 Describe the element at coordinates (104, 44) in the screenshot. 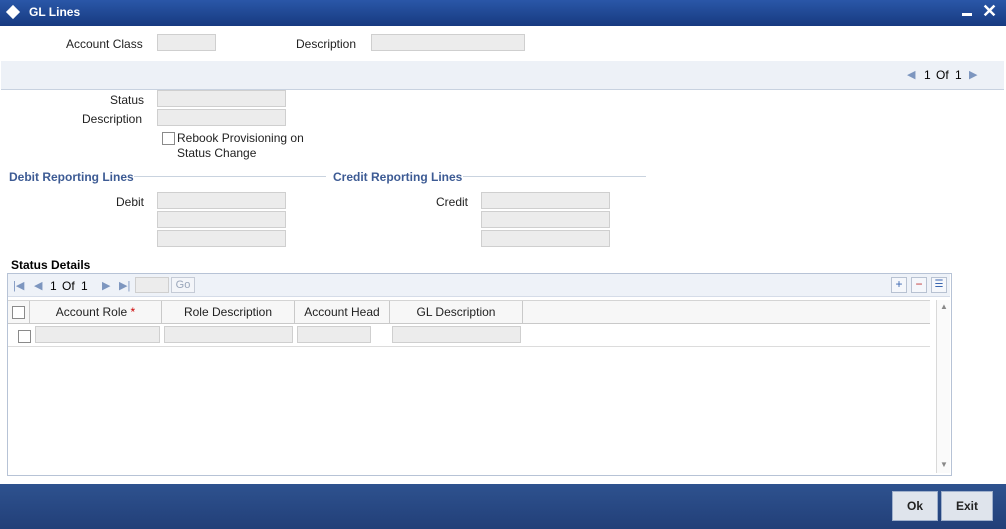

I see `account-class-label: Account Class` at that location.